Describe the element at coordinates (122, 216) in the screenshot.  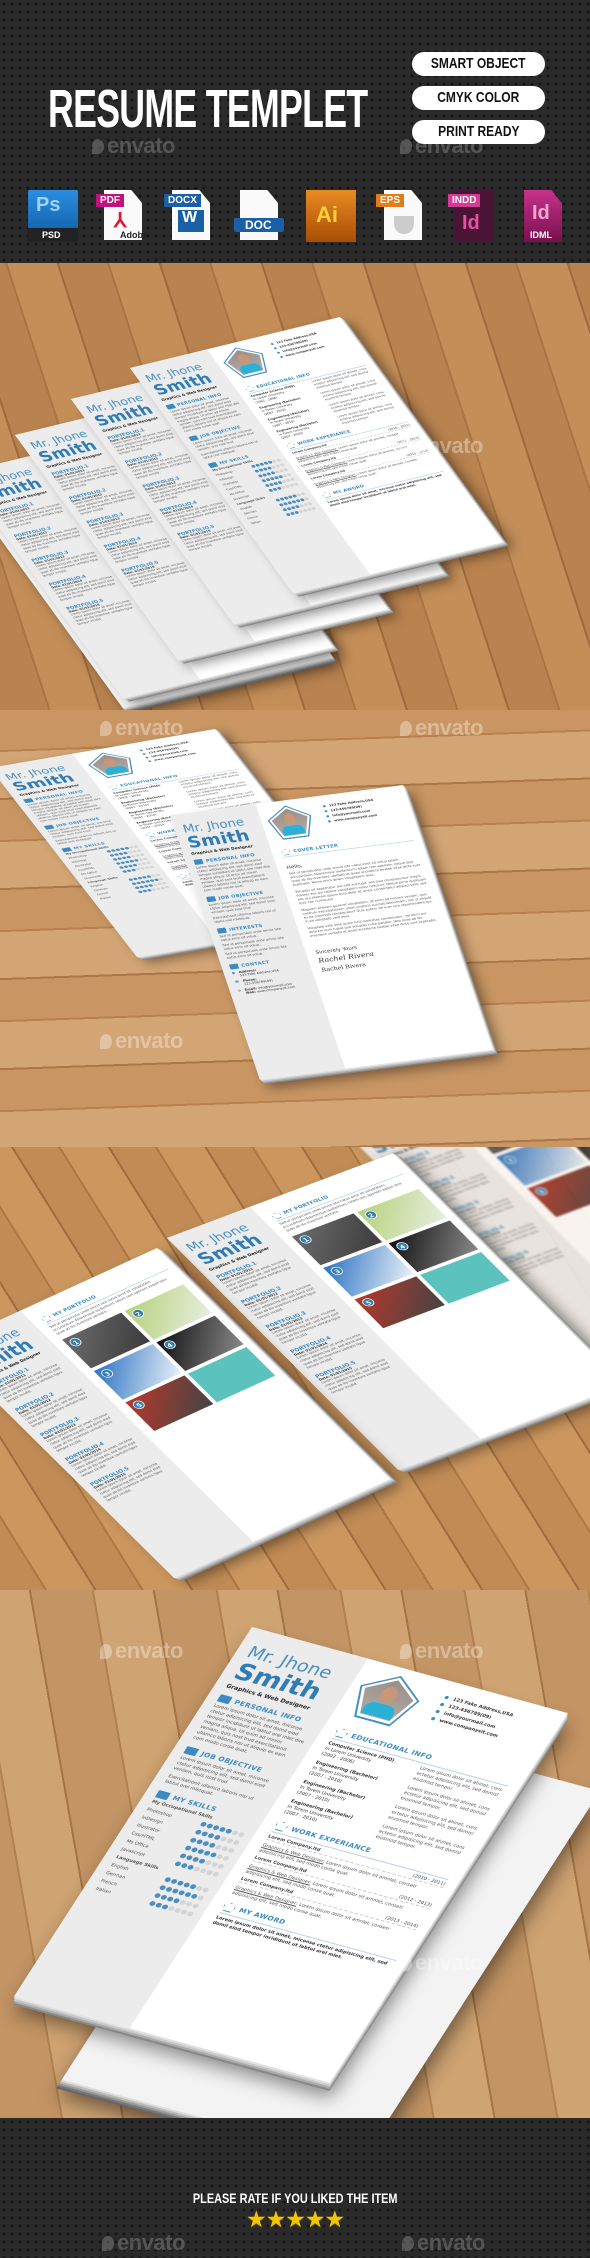
I see `pdf-icon: PDF ⅄ Adobe` at that location.